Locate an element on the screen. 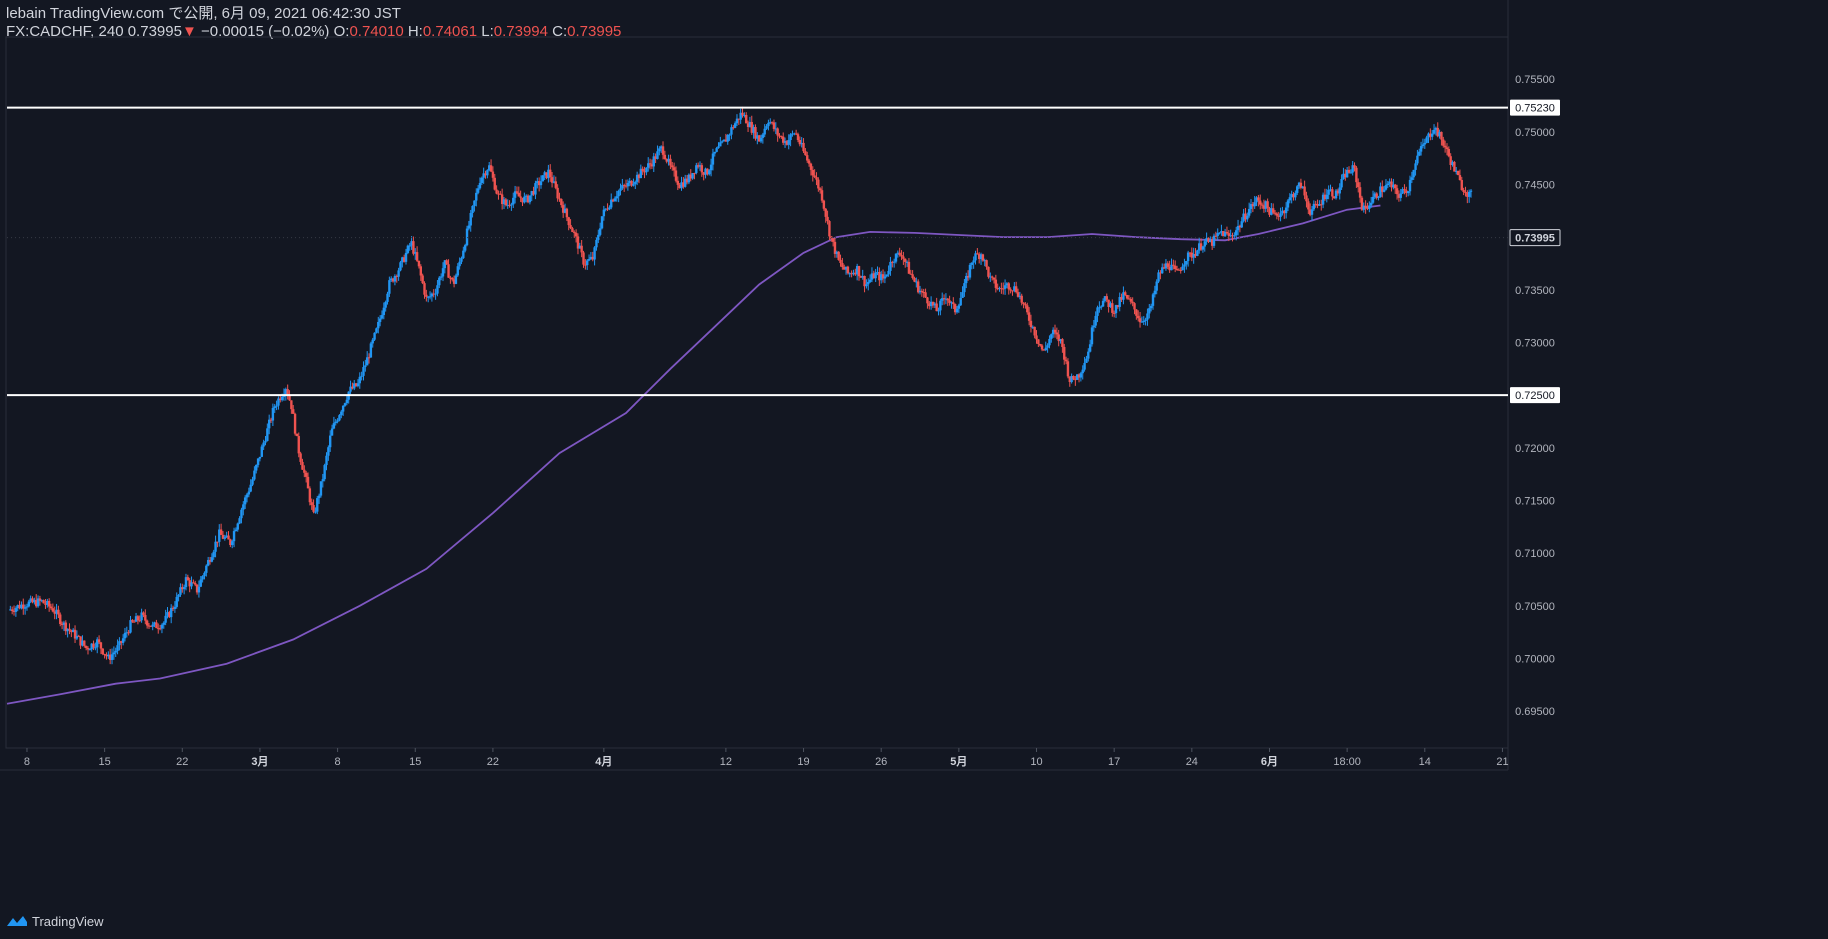  horizontal-line-price-label: 0.72500 is located at coordinates (1535, 396).